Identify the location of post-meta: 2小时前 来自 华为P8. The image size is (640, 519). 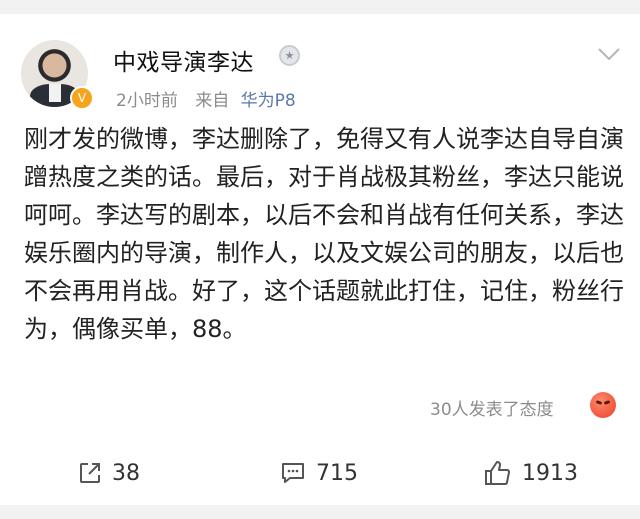
(206, 98).